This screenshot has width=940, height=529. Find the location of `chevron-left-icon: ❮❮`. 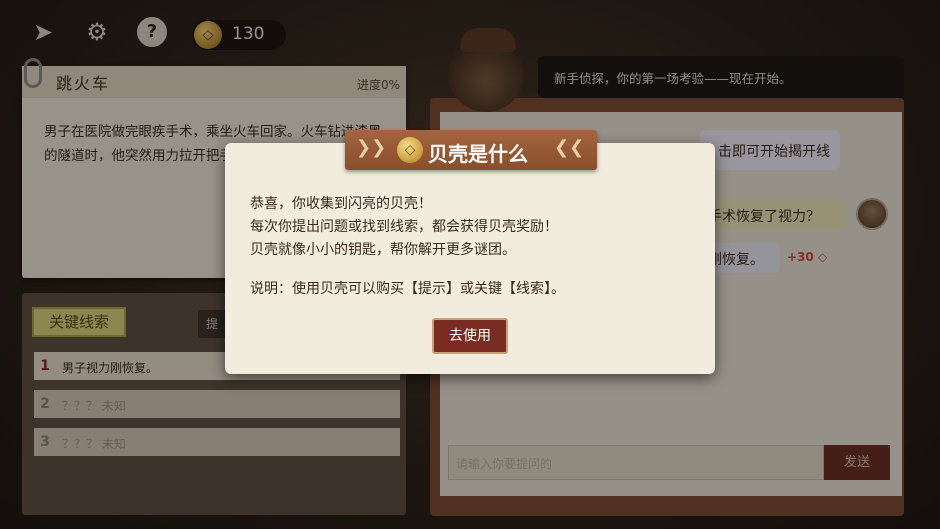

chevron-left-icon: ❮❮ is located at coordinates (569, 147).